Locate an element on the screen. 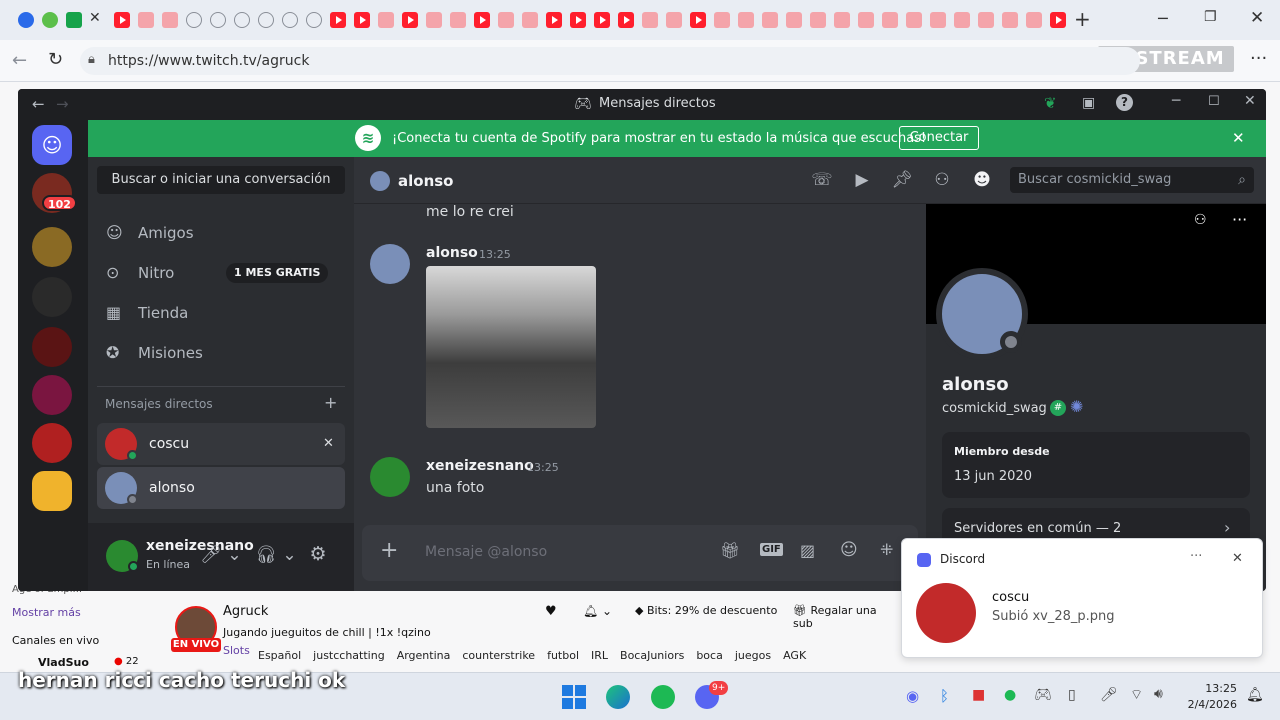 This screenshot has width=1280, height=720. notification-close-icon: ✕ is located at coordinates (1237, 558).